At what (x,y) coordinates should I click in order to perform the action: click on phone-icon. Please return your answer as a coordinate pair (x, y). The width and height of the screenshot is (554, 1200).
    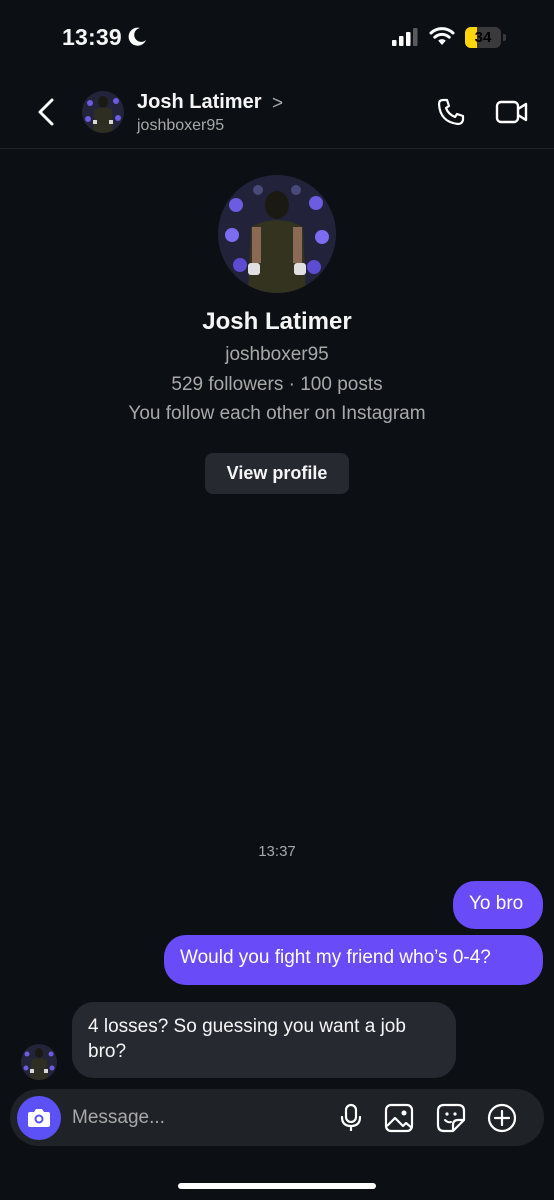
    Looking at the image, I should click on (451, 112).